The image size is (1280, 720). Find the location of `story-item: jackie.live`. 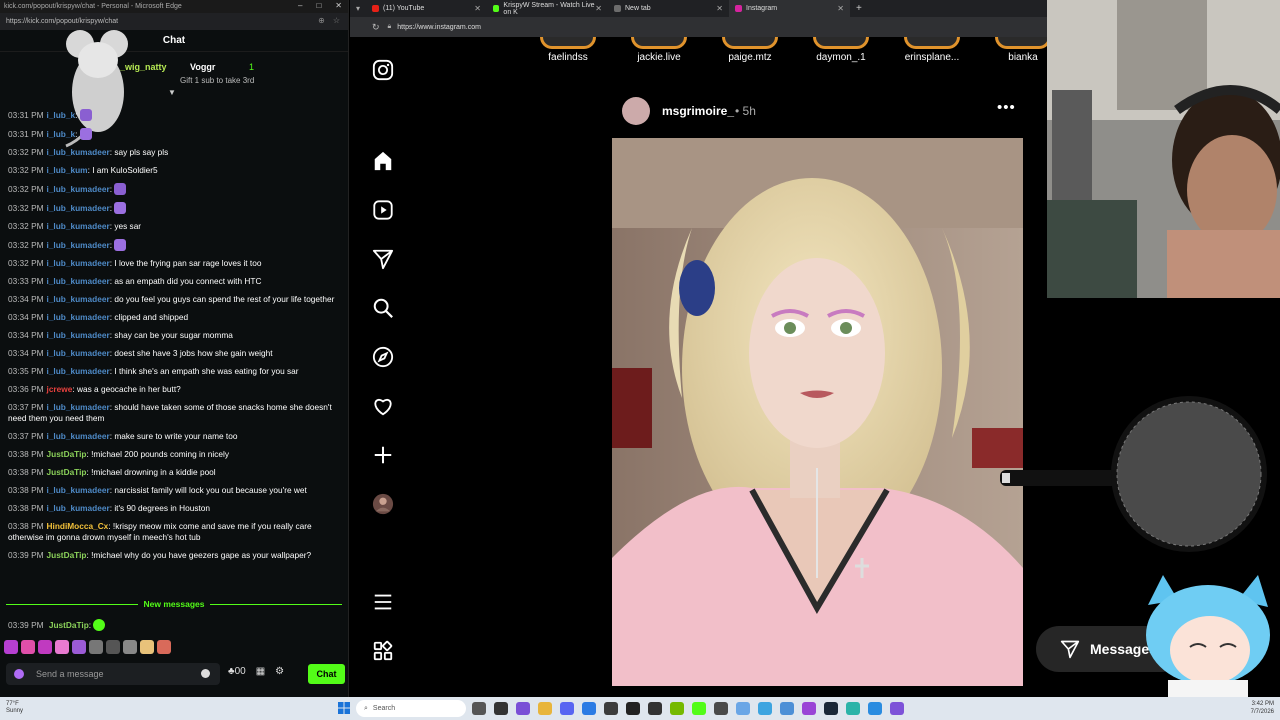

story-item: jackie.live is located at coordinates (659, 50).